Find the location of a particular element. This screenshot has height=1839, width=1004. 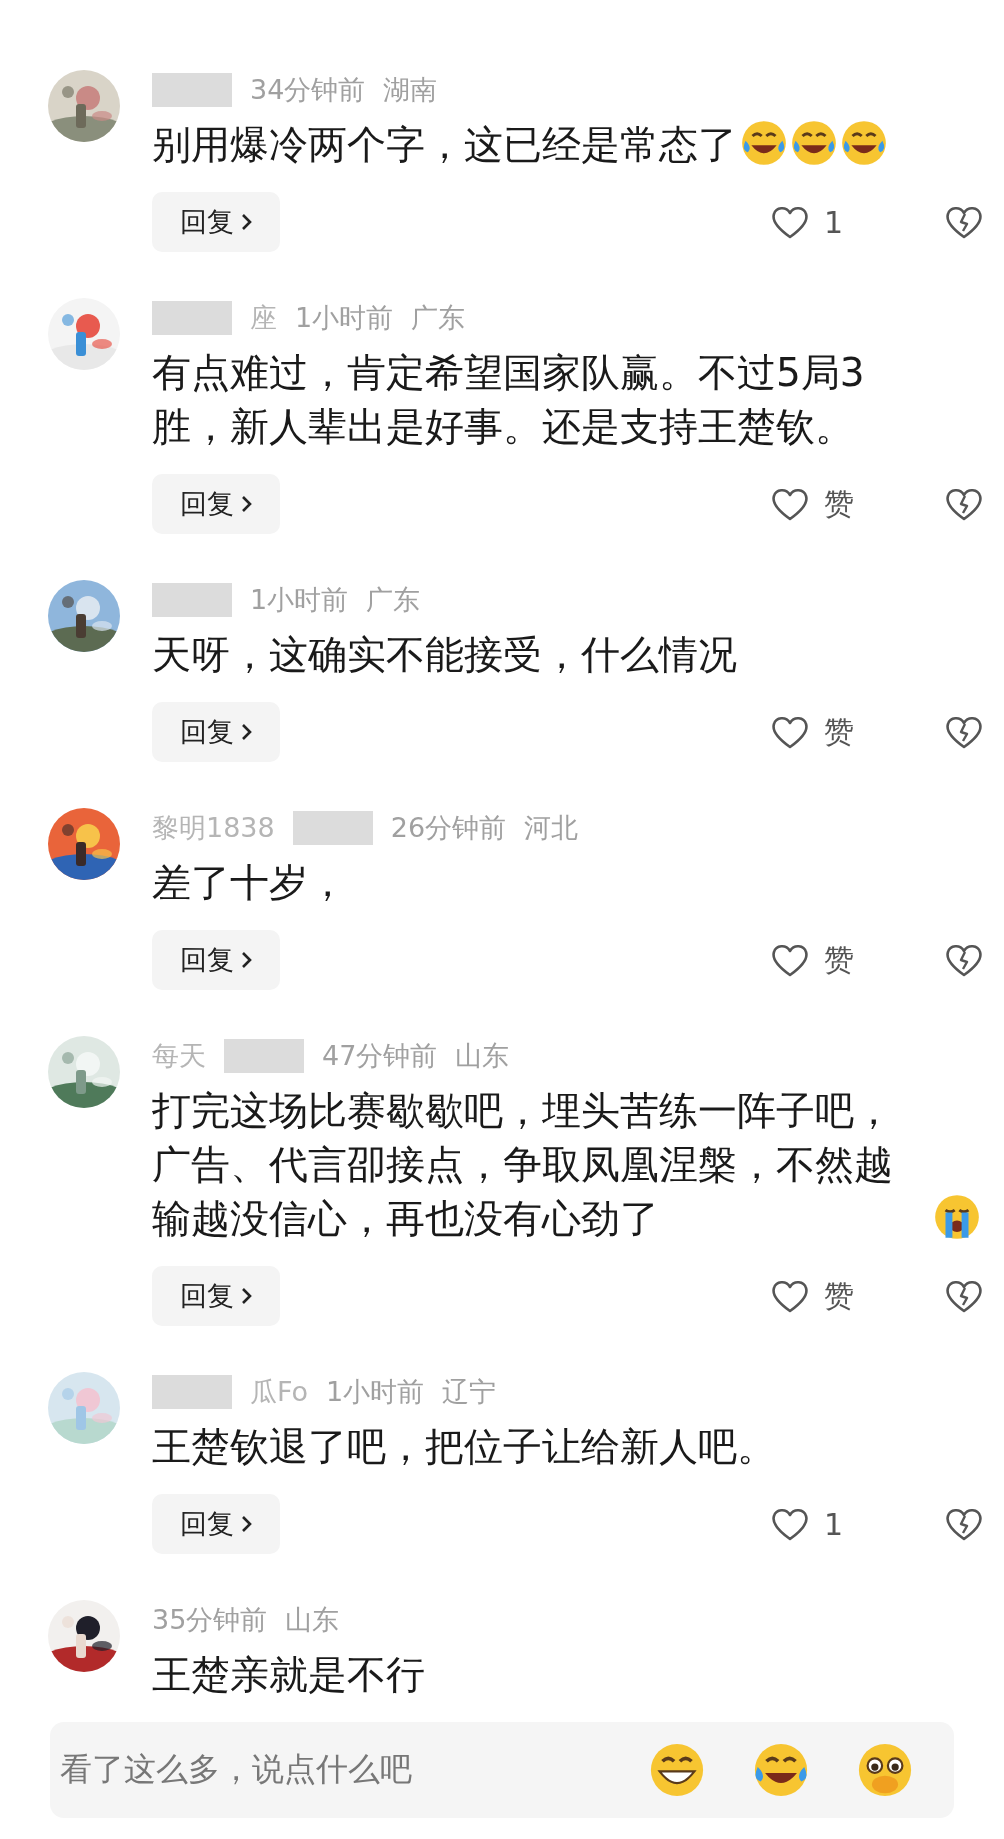

comment-text: 差了十岁， is located at coordinates (249, 883).